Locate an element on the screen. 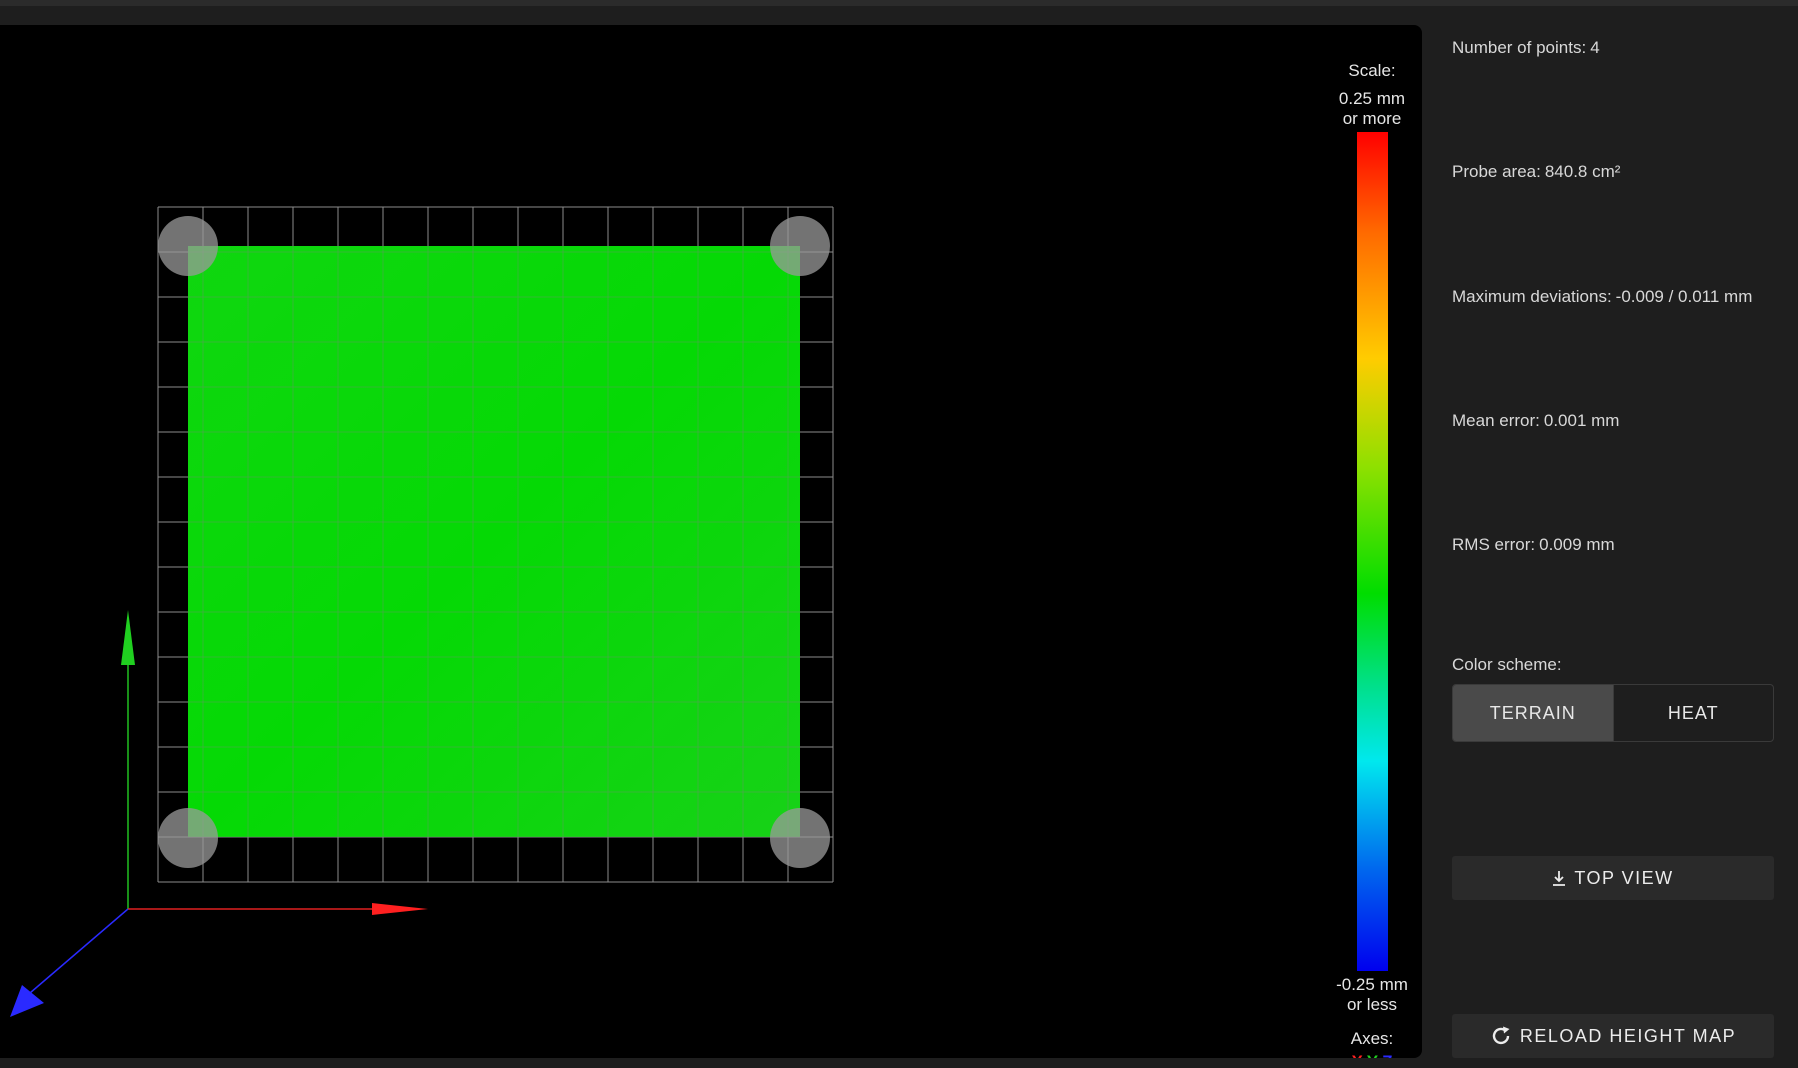  axis-y-label: Y is located at coordinates (1372, 1055).